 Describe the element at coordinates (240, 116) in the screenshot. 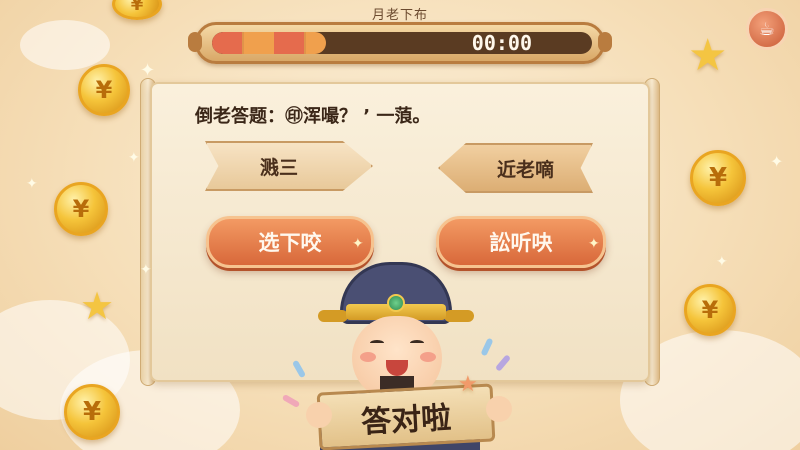

I see `question-prefix: 倒老答题：` at that location.